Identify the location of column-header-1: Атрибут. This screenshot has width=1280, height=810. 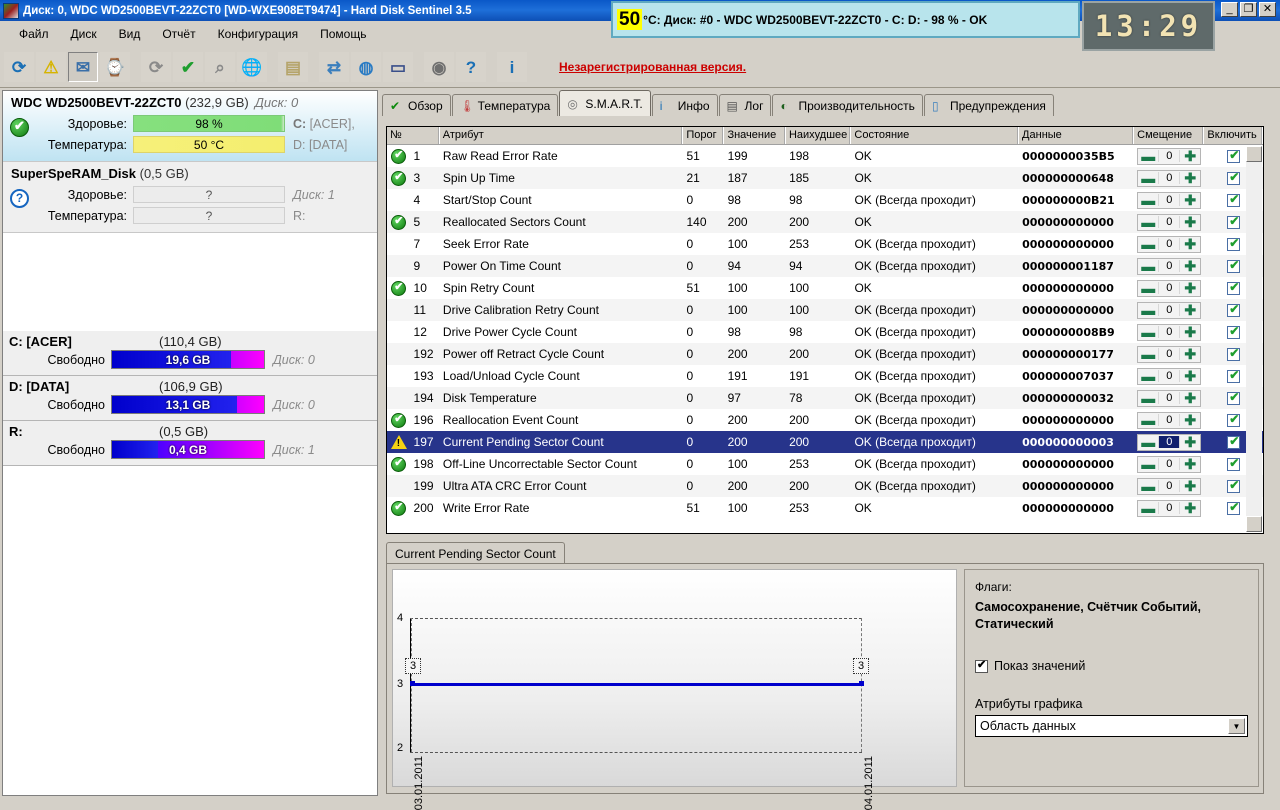
(562, 135).